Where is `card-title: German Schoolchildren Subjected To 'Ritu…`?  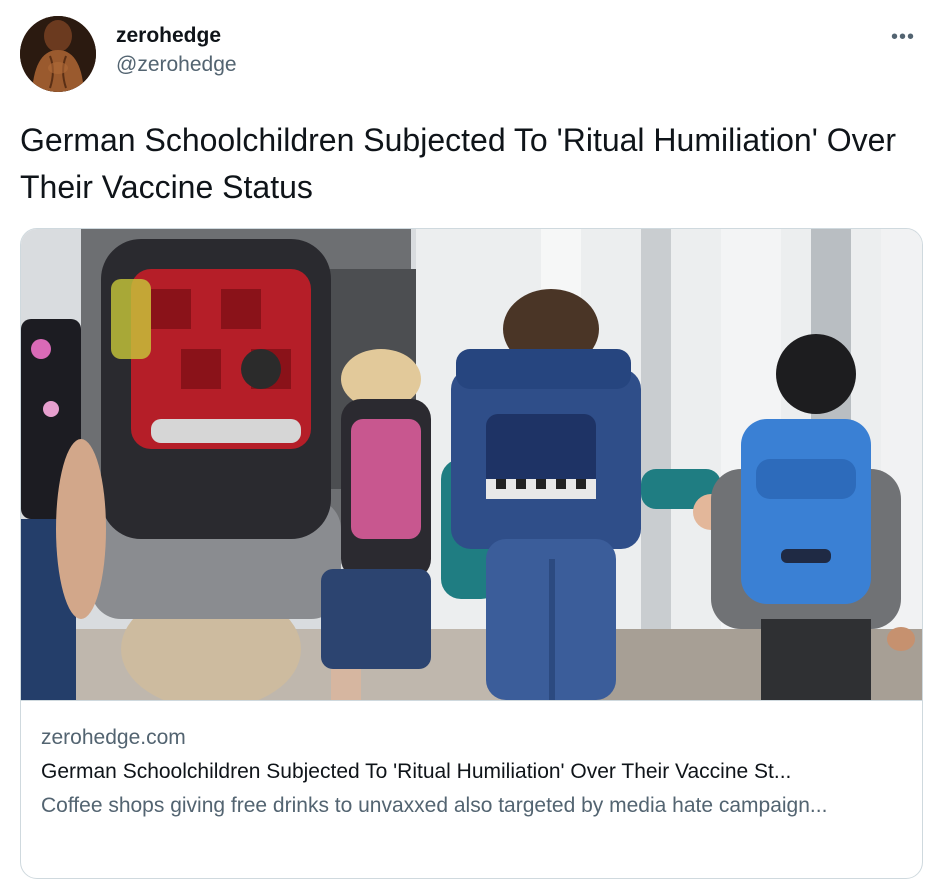 card-title: German Schoolchildren Subjected To 'Ritu… is located at coordinates (416, 771).